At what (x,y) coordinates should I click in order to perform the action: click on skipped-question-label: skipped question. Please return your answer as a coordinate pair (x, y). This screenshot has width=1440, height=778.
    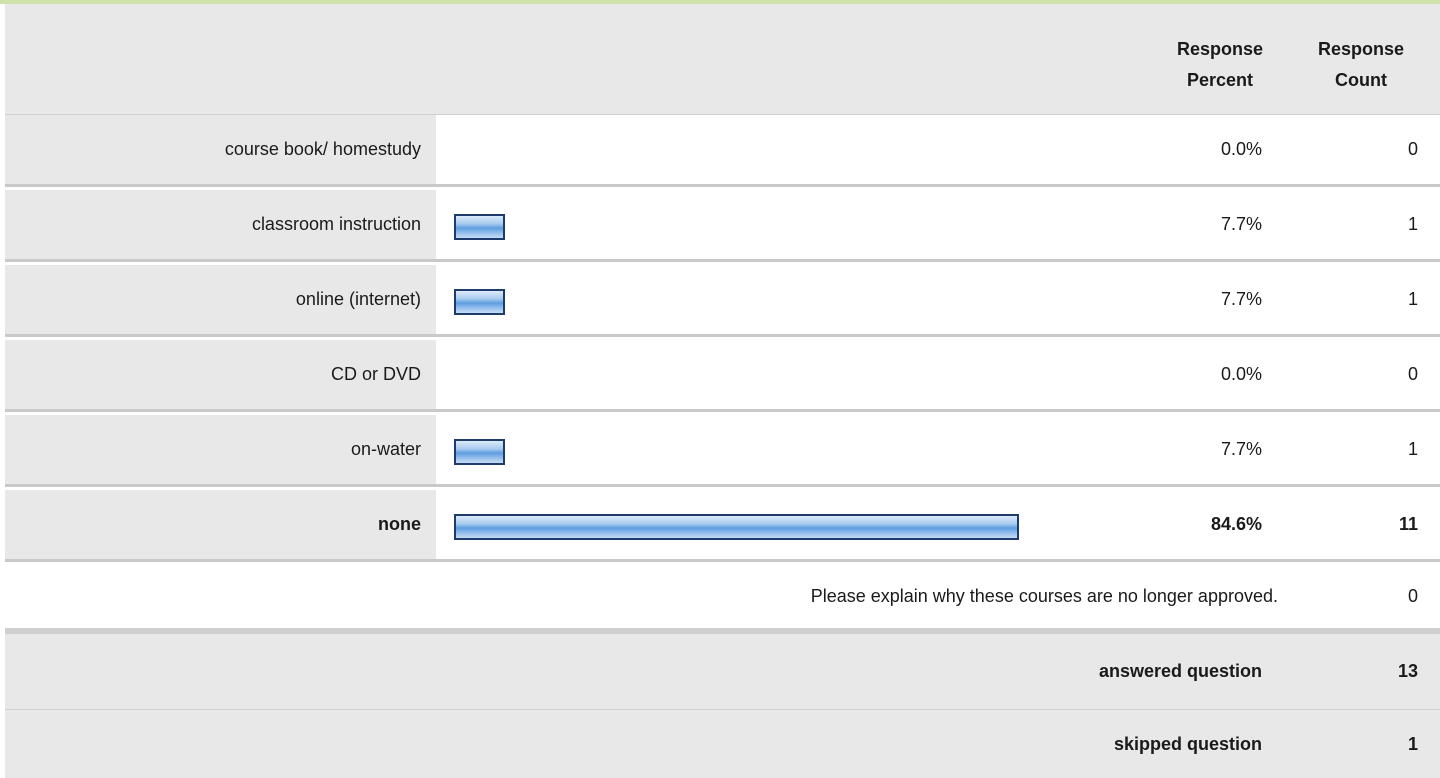
    Looking at the image, I should click on (1187, 743).